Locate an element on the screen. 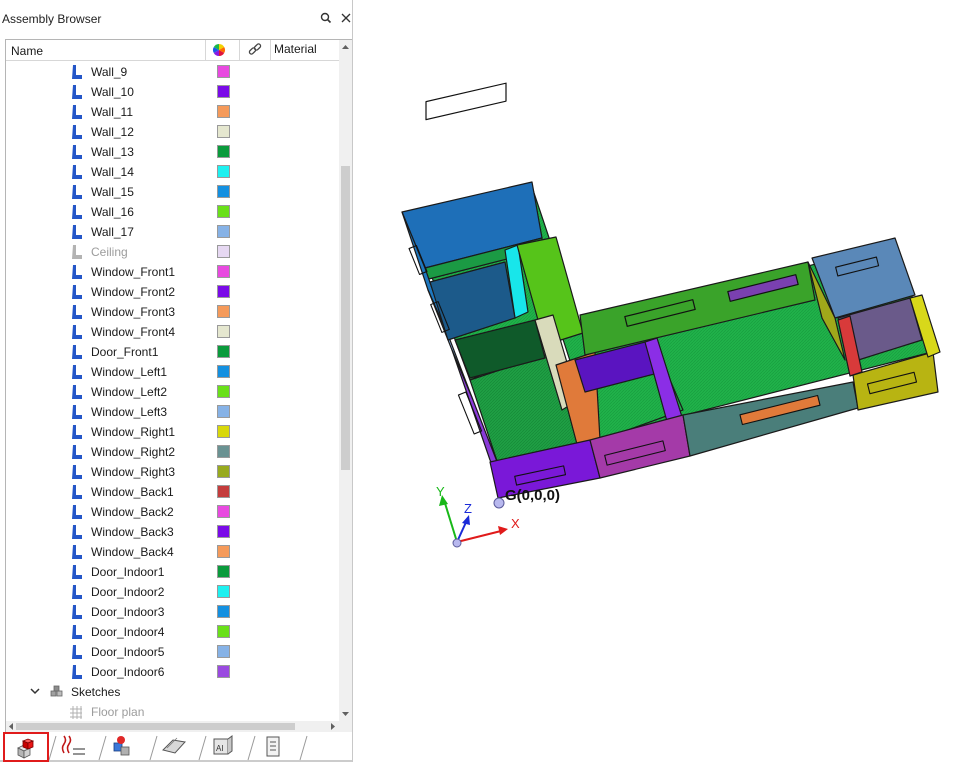 Image resolution: width=963 pixels, height=765 pixels. tree-item: Window_Left3 is located at coordinates (172, 411).